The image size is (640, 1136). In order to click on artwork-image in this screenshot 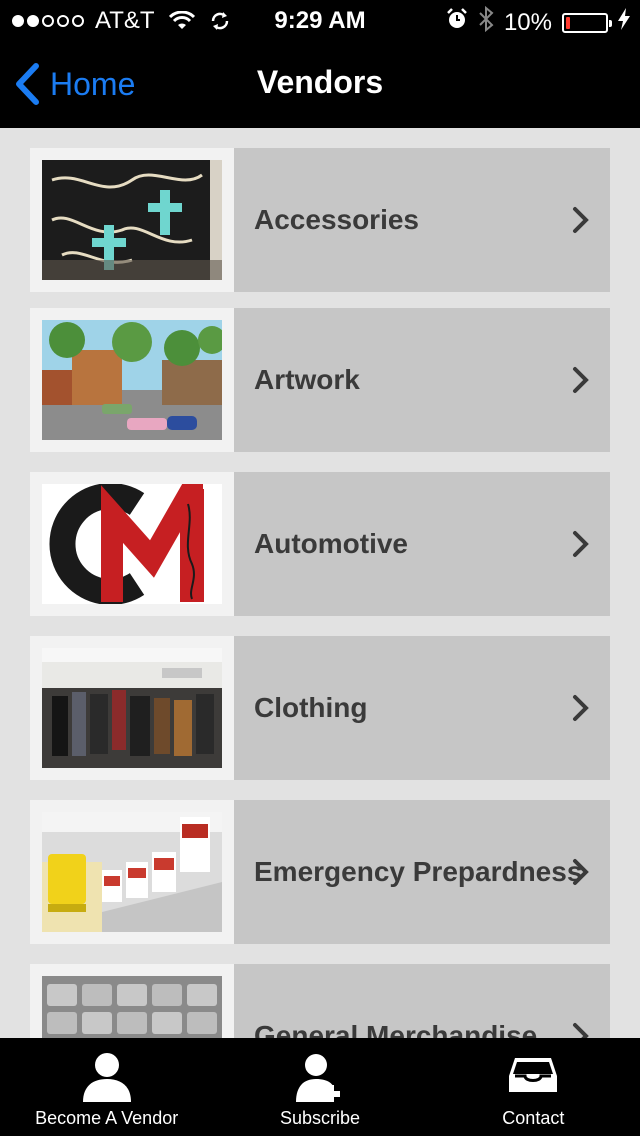, I will do `click(132, 380)`.